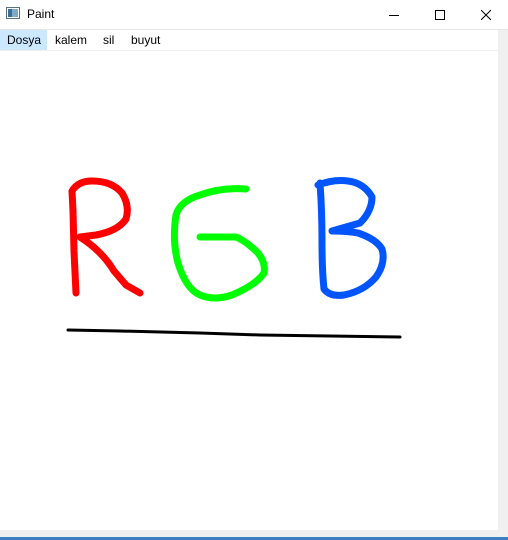 The height and width of the screenshot is (540, 508). What do you see at coordinates (249, 40) in the screenshot?
I see `menu-bar: Dosya kalem sil buyut` at bounding box center [249, 40].